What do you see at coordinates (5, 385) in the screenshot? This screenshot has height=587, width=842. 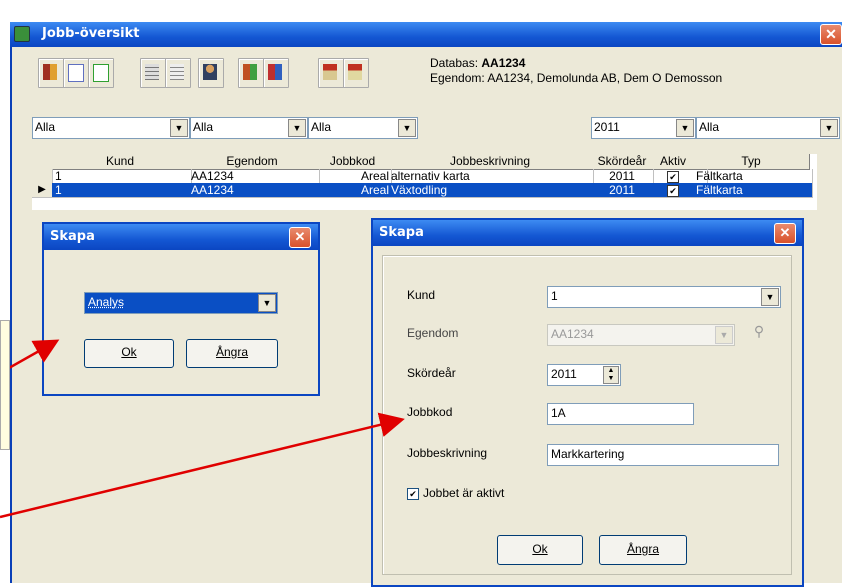 I see `background-window-edge` at bounding box center [5, 385].